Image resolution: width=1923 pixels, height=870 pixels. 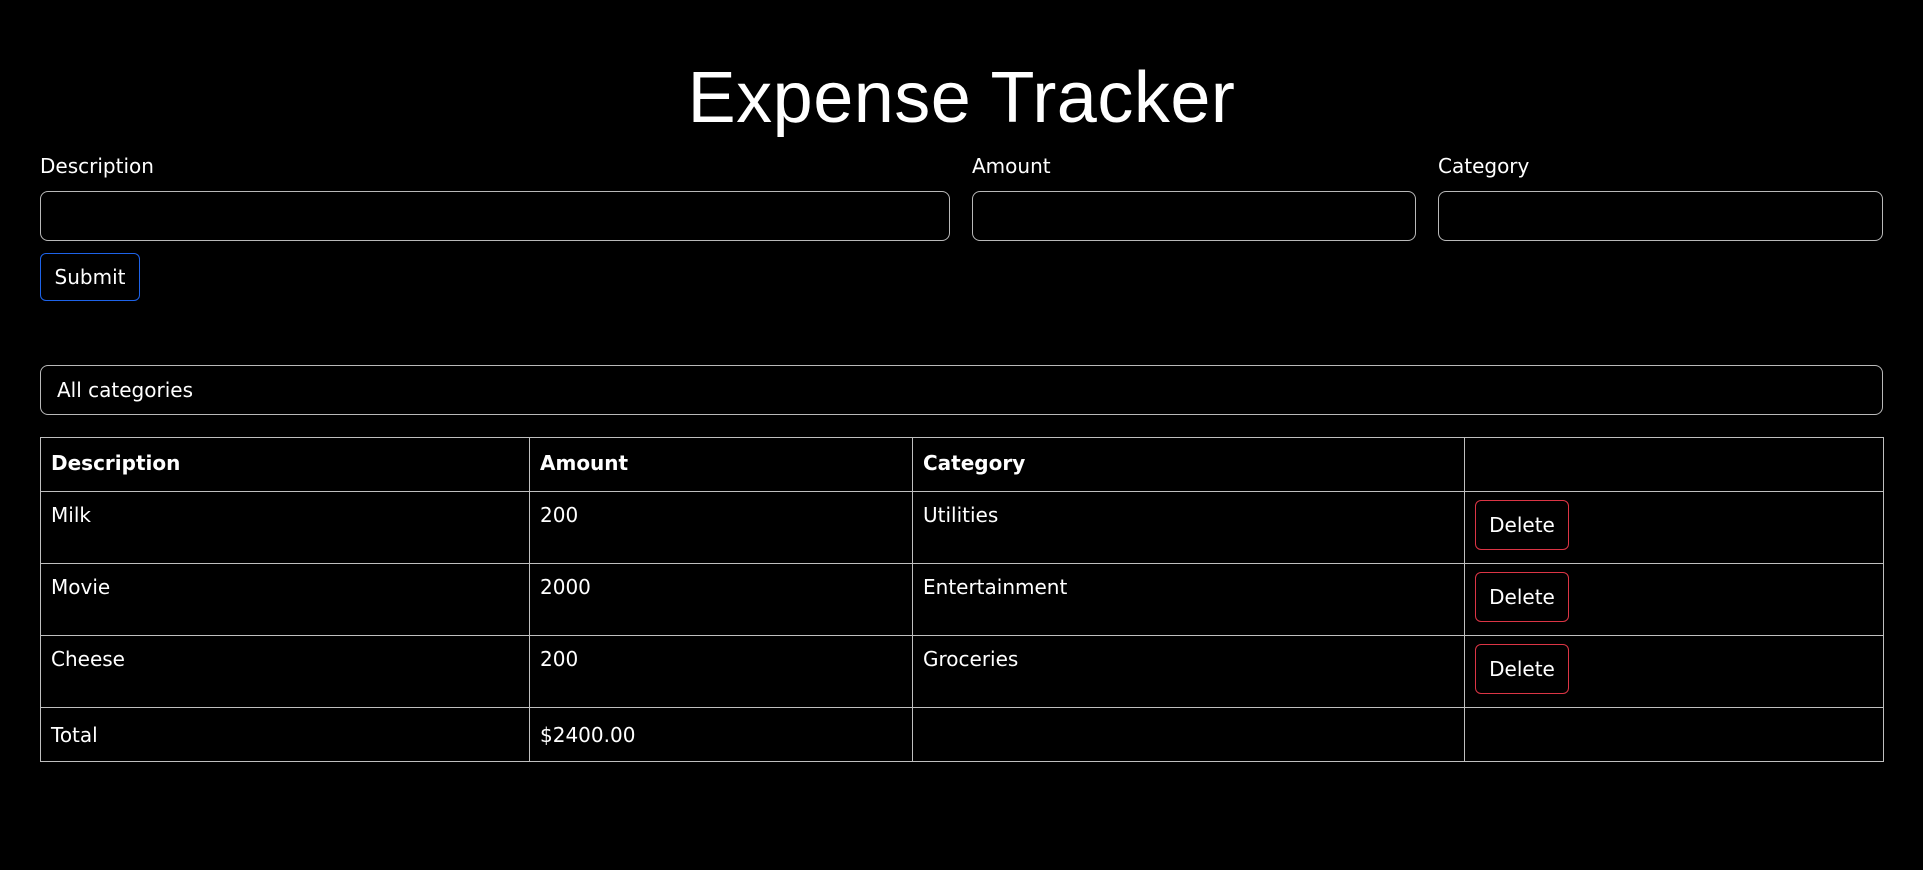 What do you see at coordinates (1188, 464) in the screenshot?
I see `column-header-category: Category` at bounding box center [1188, 464].